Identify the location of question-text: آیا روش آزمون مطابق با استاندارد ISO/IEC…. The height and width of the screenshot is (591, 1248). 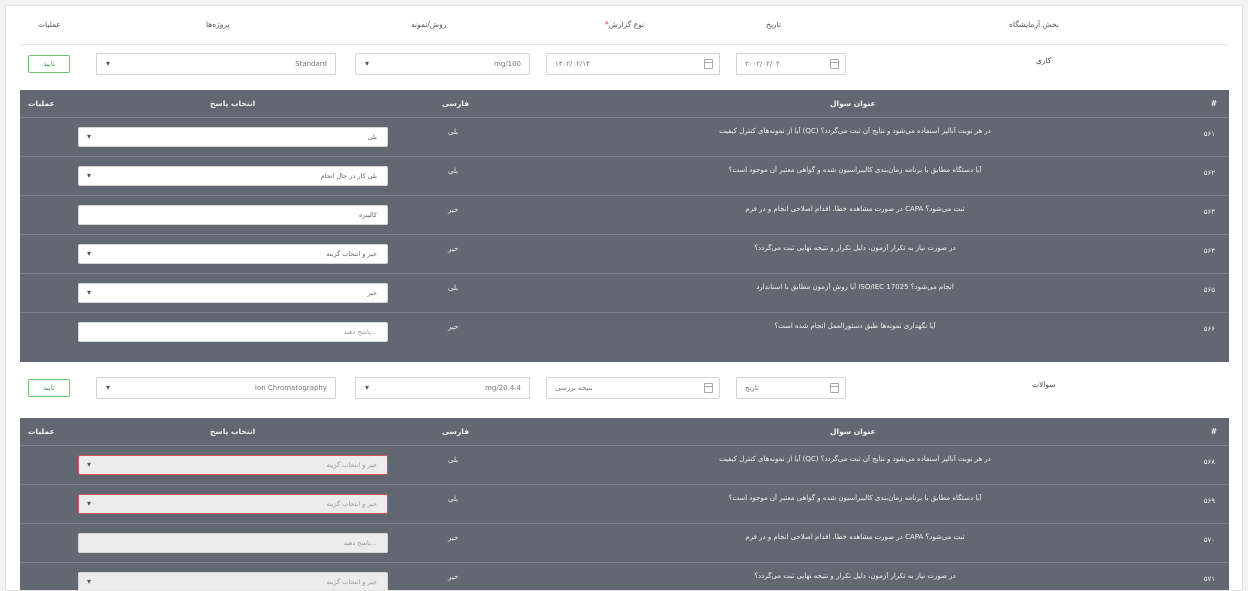
(855, 287).